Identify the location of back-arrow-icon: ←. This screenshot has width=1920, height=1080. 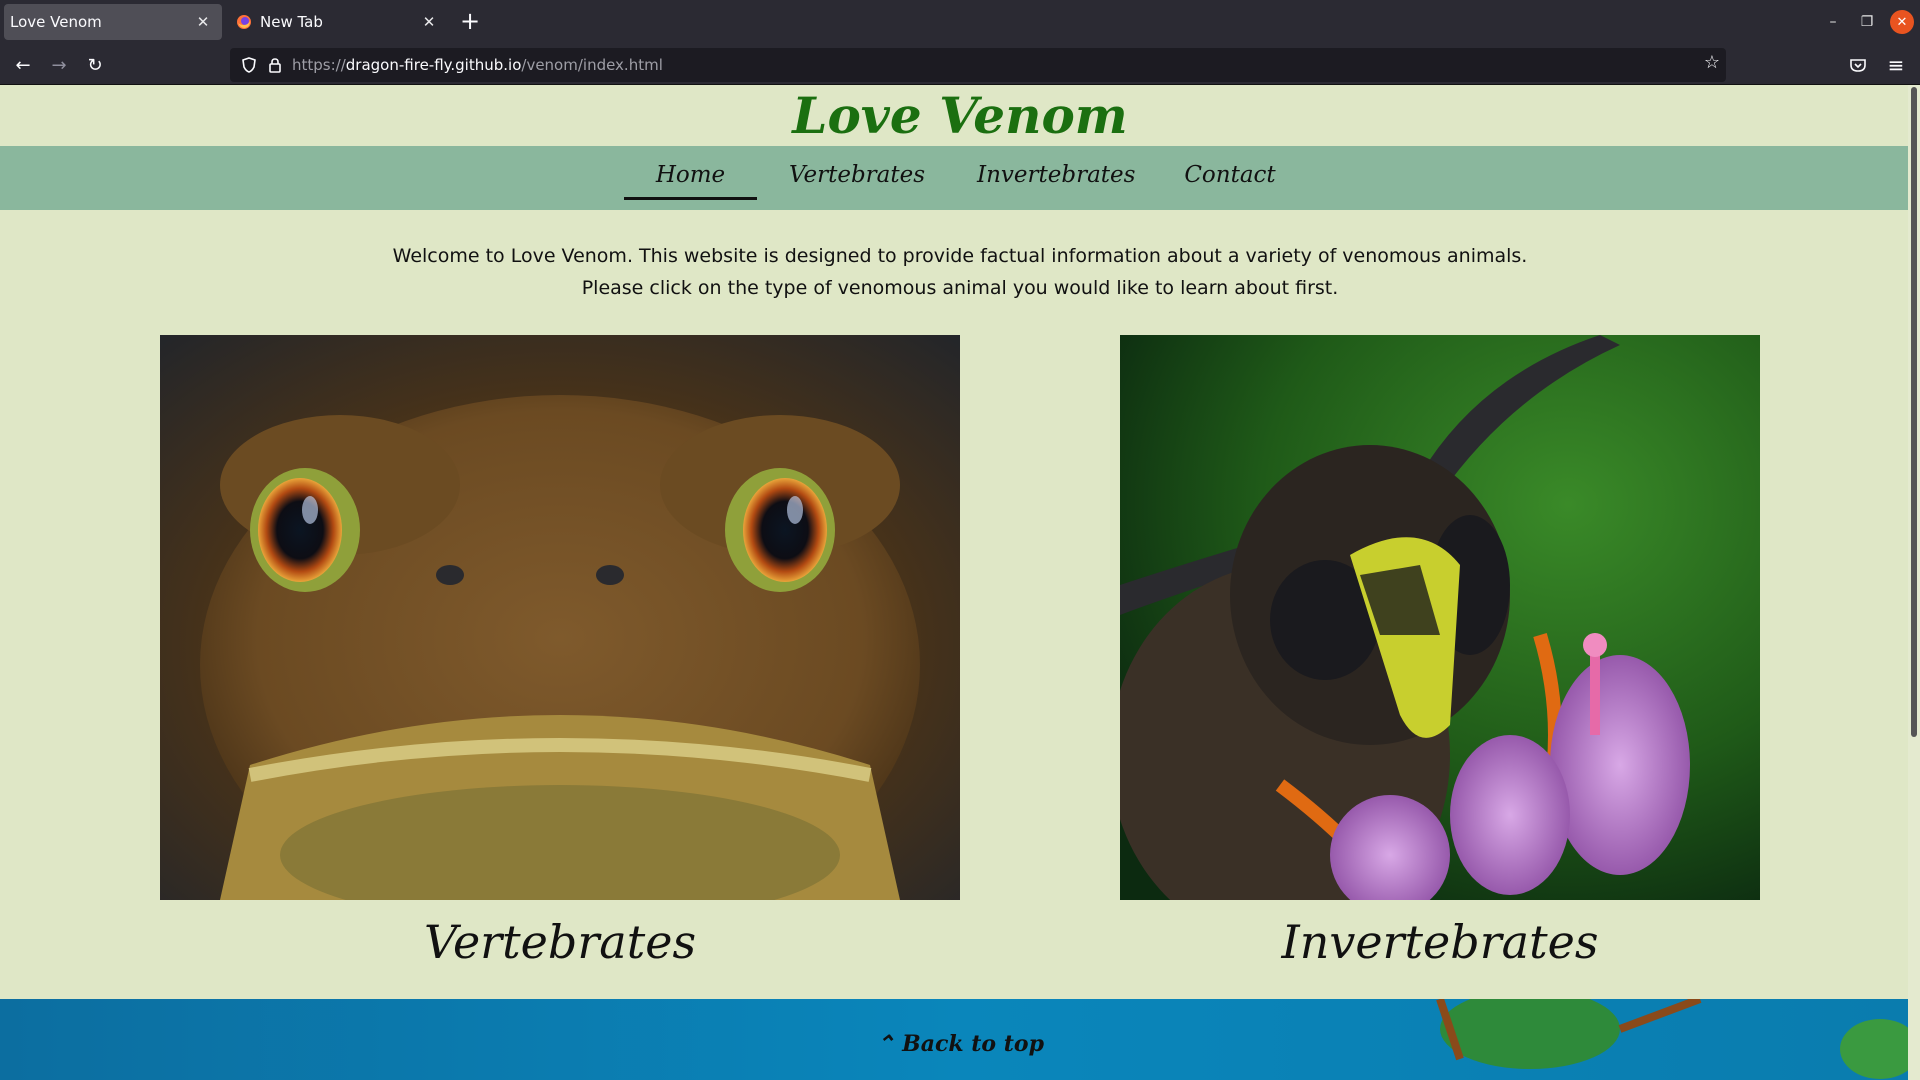
(23, 65).